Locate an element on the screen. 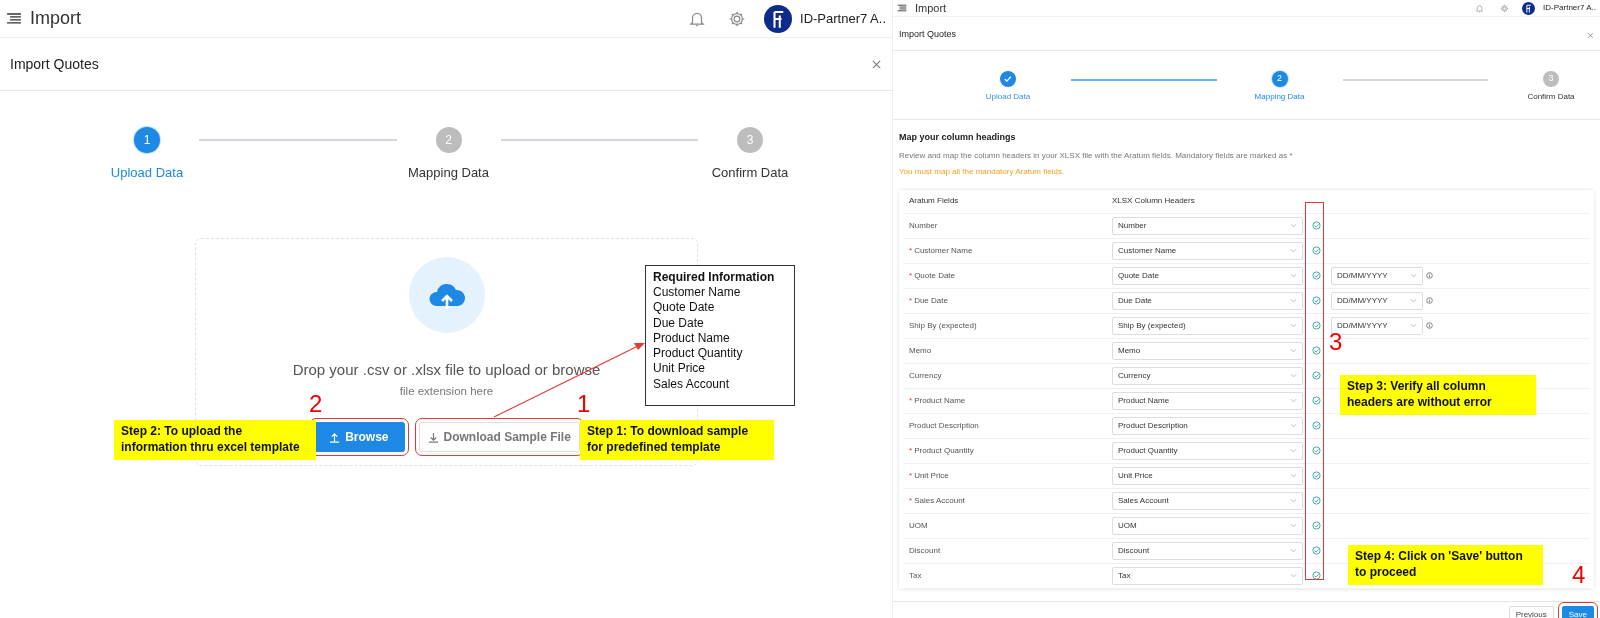 Image resolution: width=1600 pixels, height=618 pixels. previous-button: Previous is located at coordinates (1531, 611).